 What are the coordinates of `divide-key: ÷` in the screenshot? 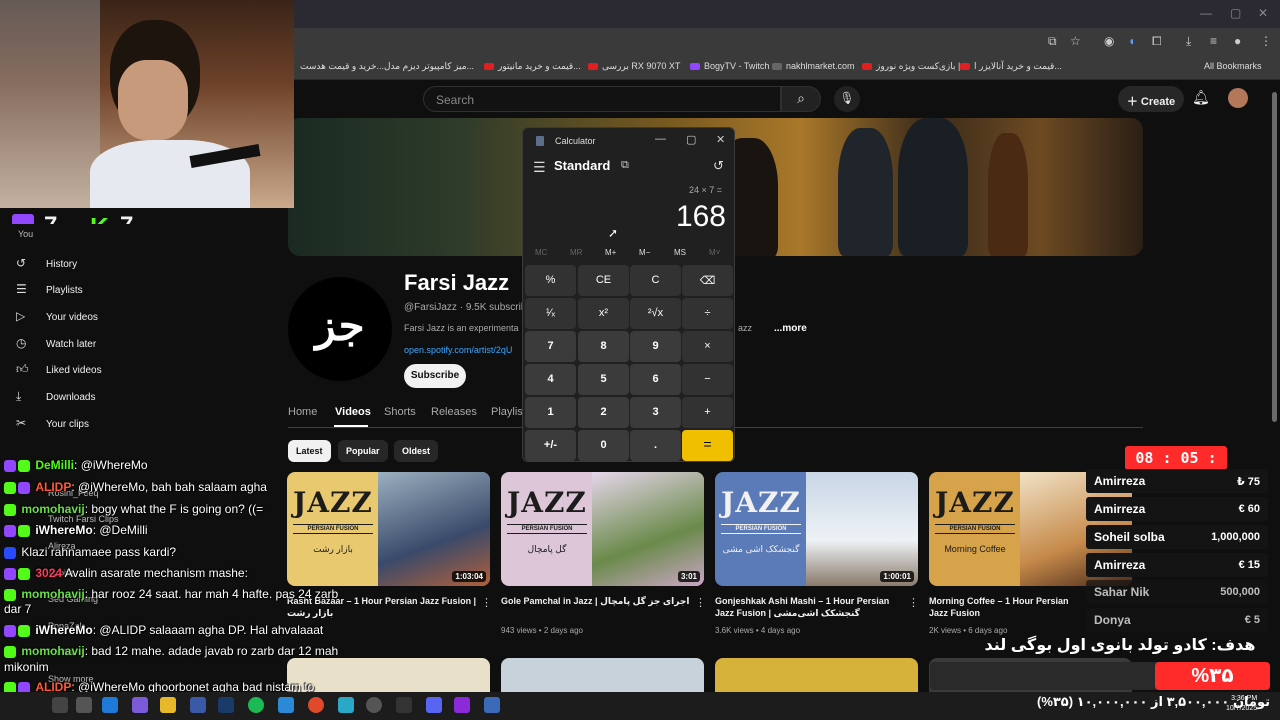 It's located at (707, 313).